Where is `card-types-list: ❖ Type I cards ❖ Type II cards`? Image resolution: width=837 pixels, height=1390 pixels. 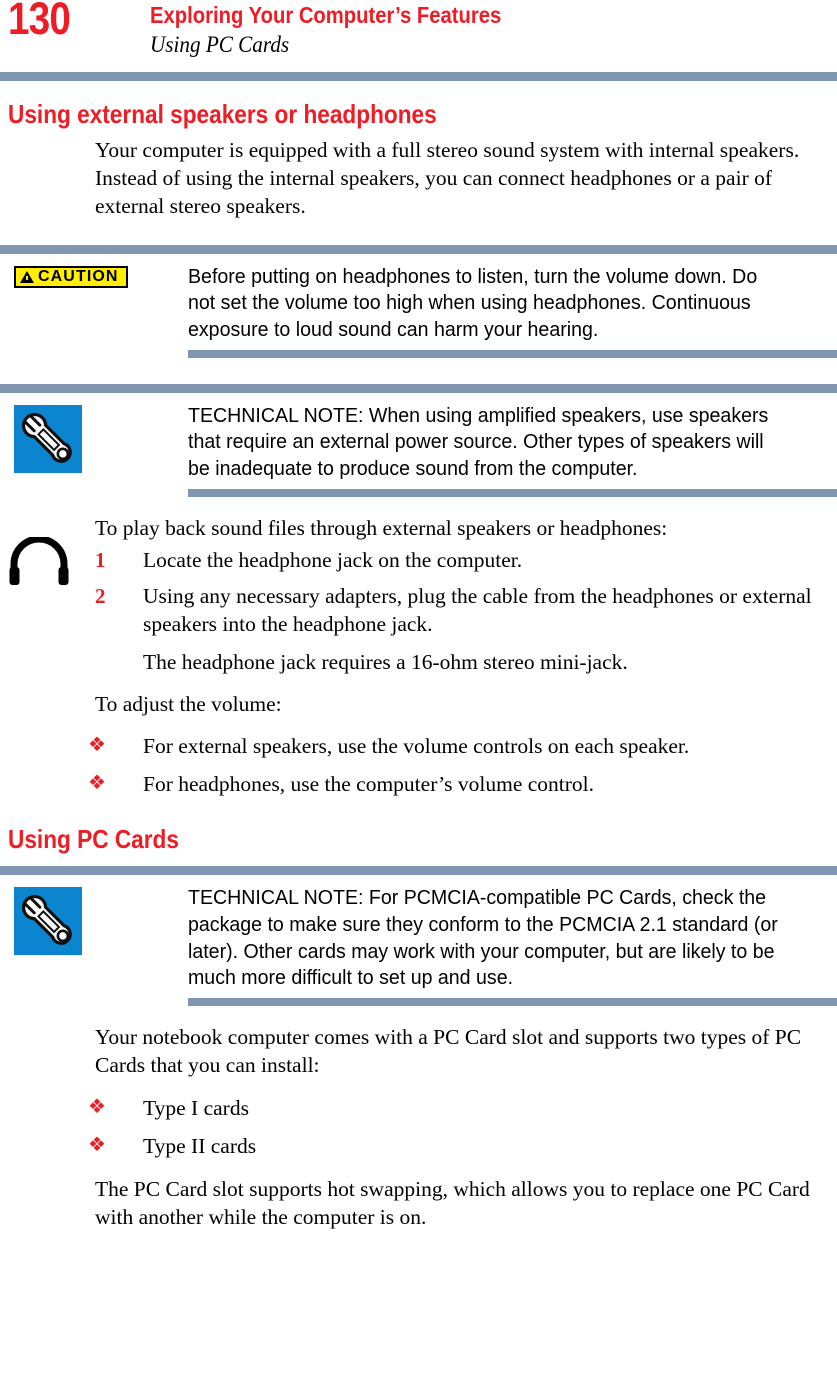
card-types-list: ❖ Type I cards ❖ Type II cards is located at coordinates (418, 1128).